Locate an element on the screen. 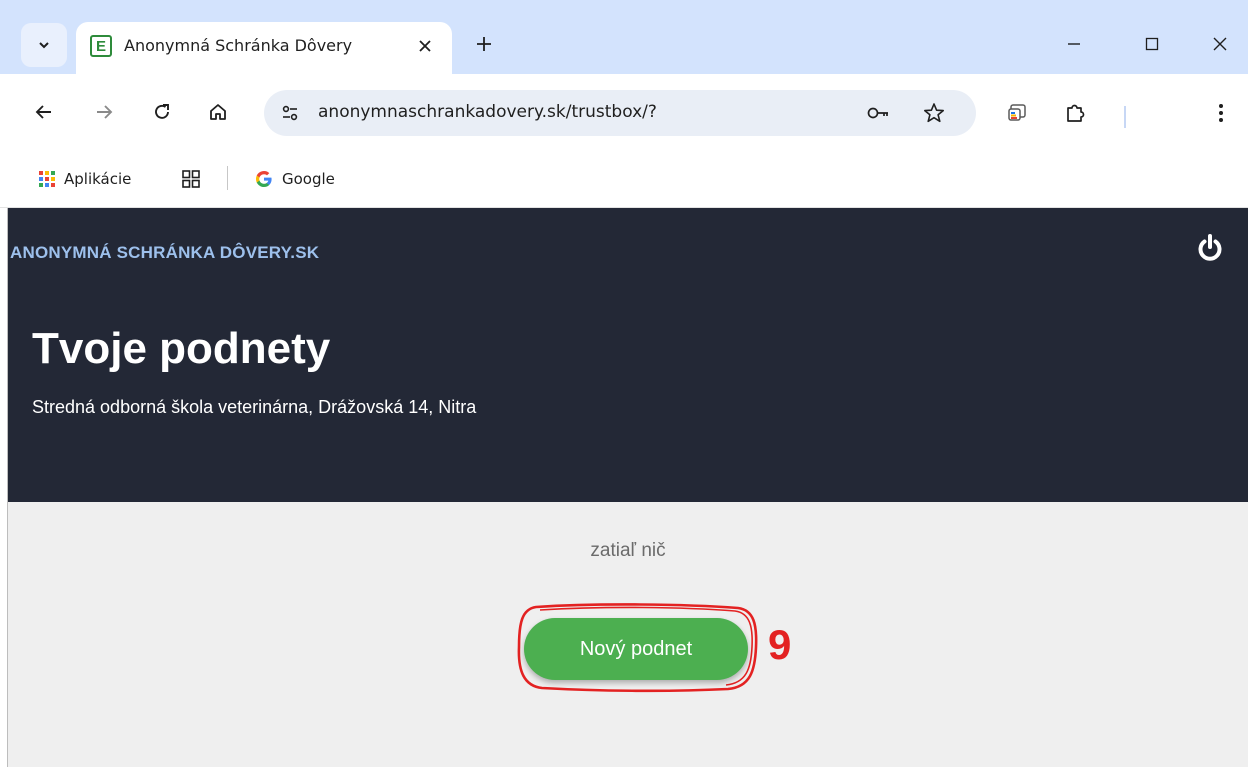 This screenshot has width=1248, height=767. active-tab: E Anonymná Schránka Dôvery is located at coordinates (264, 48).